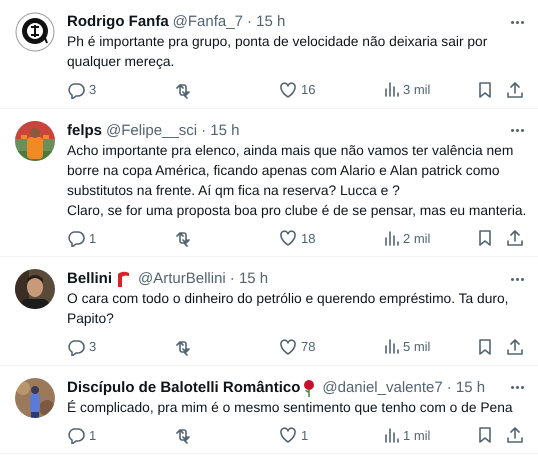  What do you see at coordinates (288, 309) in the screenshot?
I see `post-text: O cara com todo o dinheiro do petrólio e querendo empréstimo. Ta duro, Papito?` at bounding box center [288, 309].